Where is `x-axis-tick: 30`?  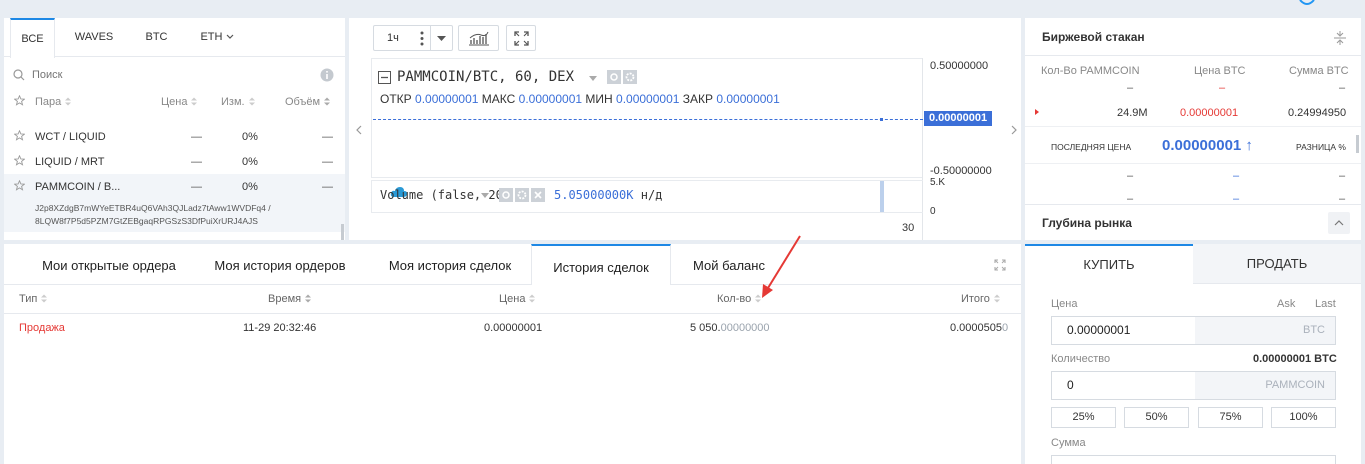 x-axis-tick: 30 is located at coordinates (908, 228).